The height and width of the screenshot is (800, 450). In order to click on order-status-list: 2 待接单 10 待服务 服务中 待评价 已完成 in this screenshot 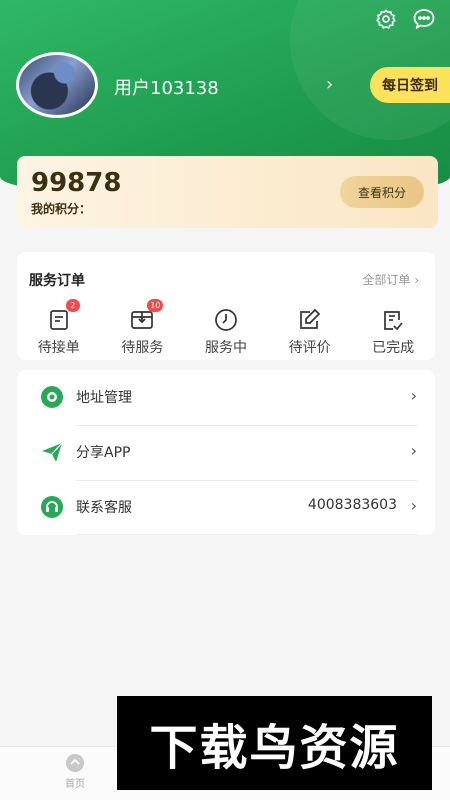, I will do `click(226, 328)`.